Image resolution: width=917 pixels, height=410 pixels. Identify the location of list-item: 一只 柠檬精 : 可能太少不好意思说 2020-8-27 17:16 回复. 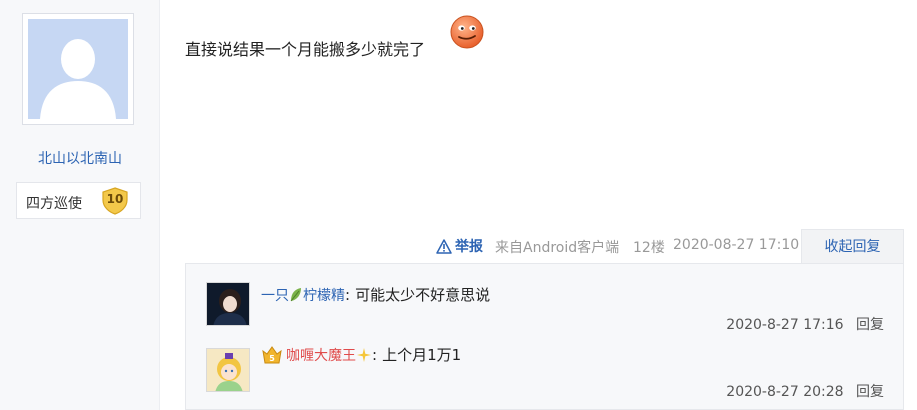
(544, 299).